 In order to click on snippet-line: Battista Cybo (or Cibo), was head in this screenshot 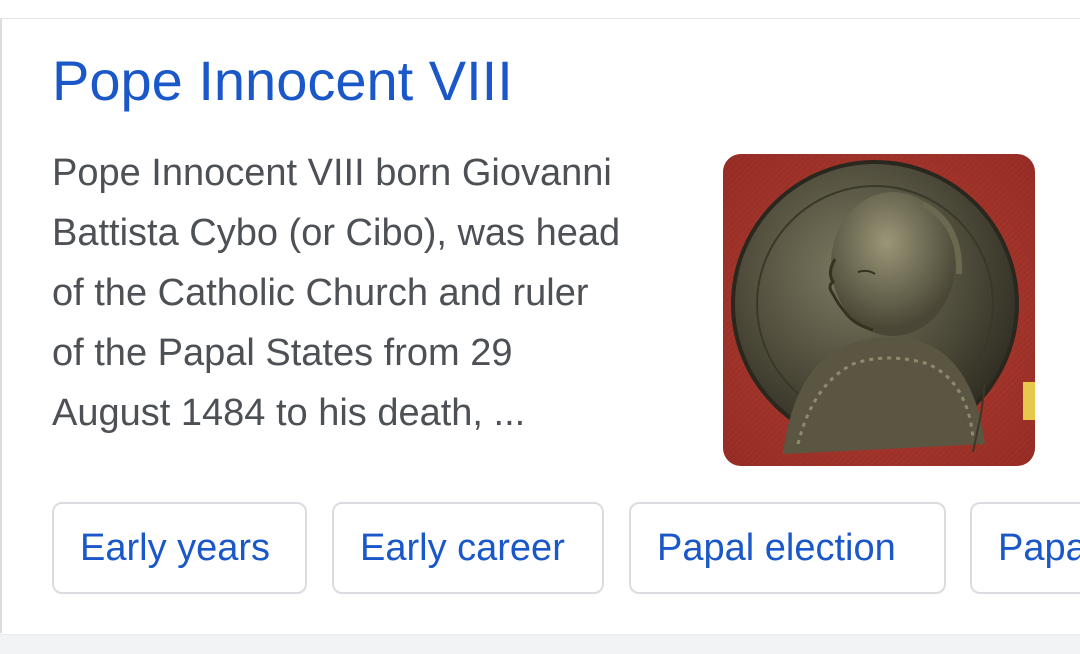, I will do `click(336, 233)`.